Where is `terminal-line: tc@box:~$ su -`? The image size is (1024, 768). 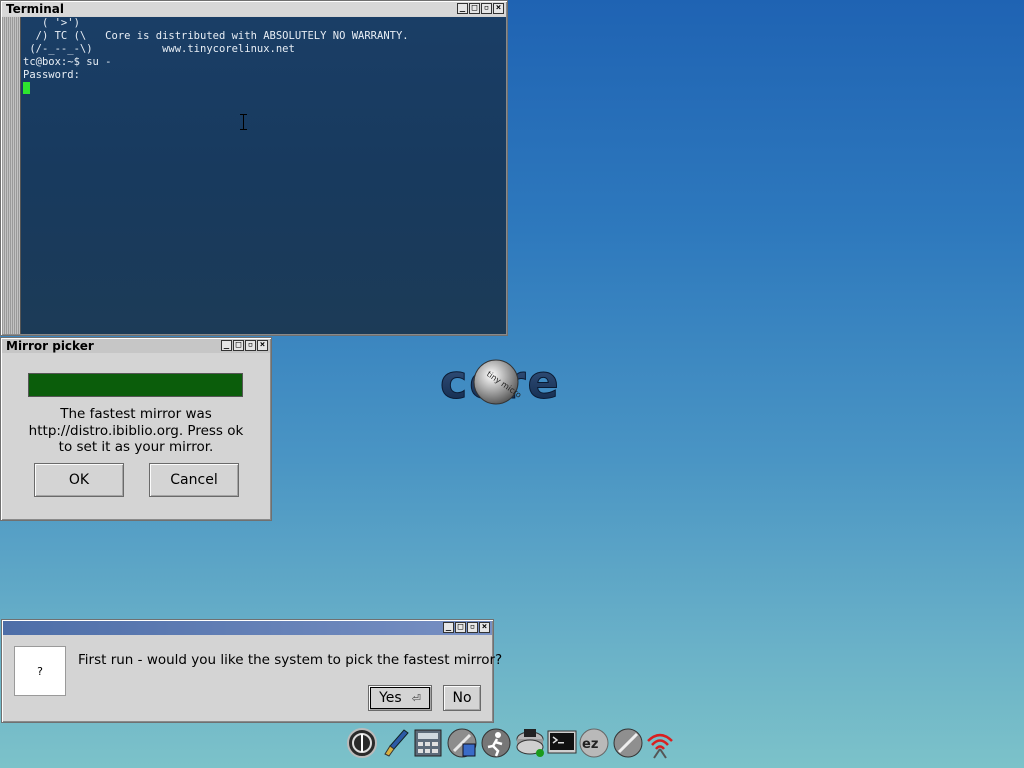
terminal-line: tc@box:~$ su - is located at coordinates (67, 62).